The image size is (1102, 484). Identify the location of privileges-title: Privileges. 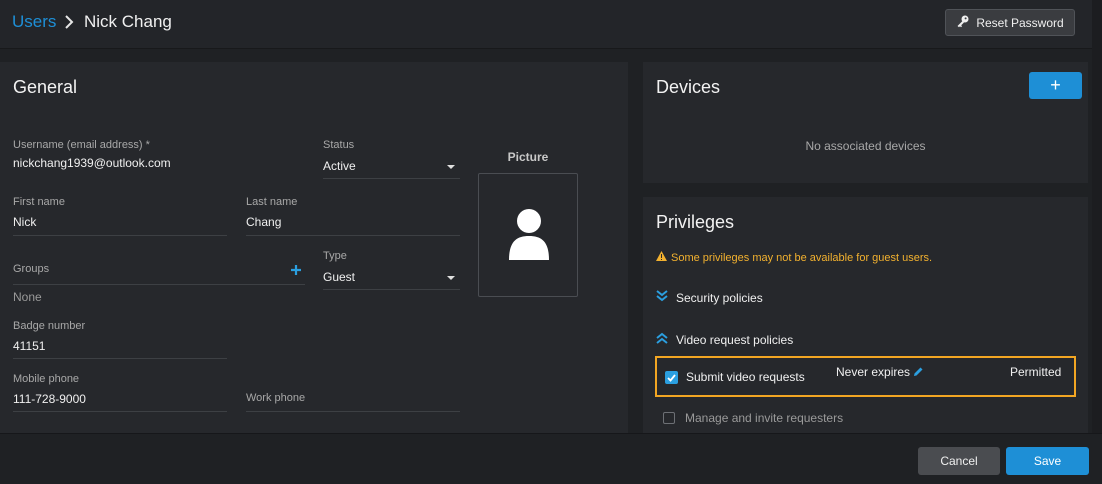
(695, 222).